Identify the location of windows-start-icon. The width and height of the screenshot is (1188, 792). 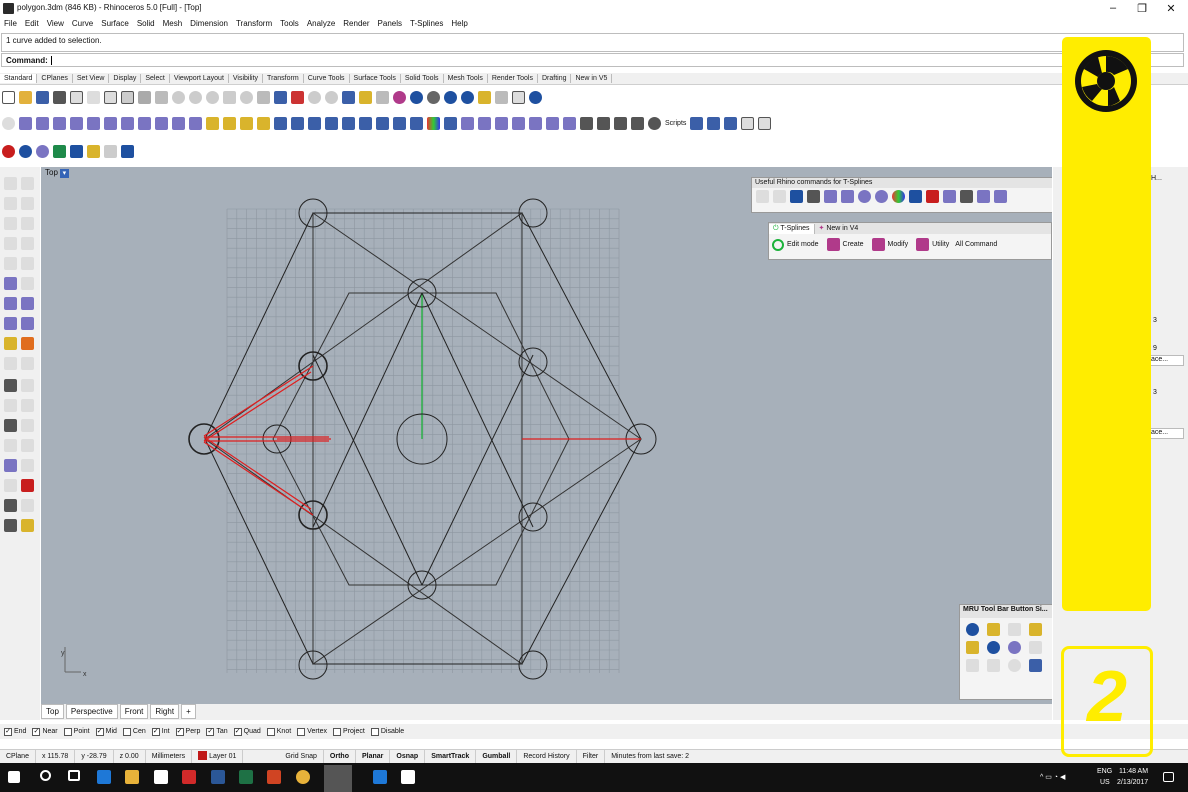
(14, 777).